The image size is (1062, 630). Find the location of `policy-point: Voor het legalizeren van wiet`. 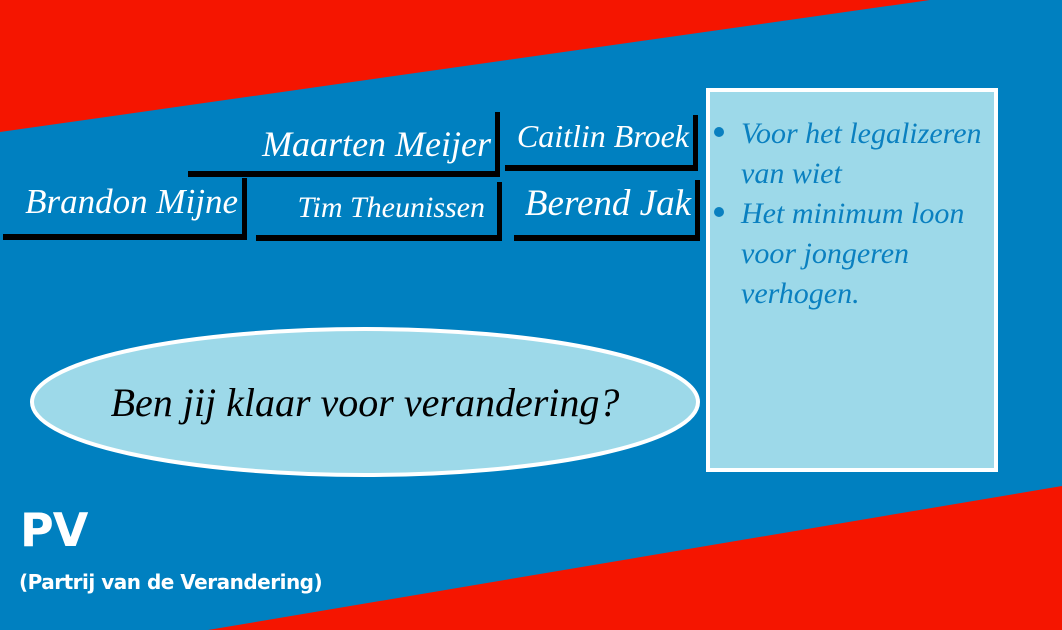

policy-point: Voor het legalizeren van wiet is located at coordinates (848, 154).